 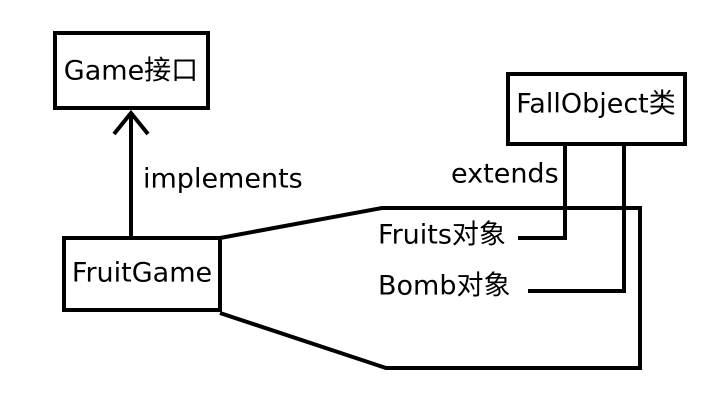 I want to click on extends-label: extends, so click(x=505, y=174).